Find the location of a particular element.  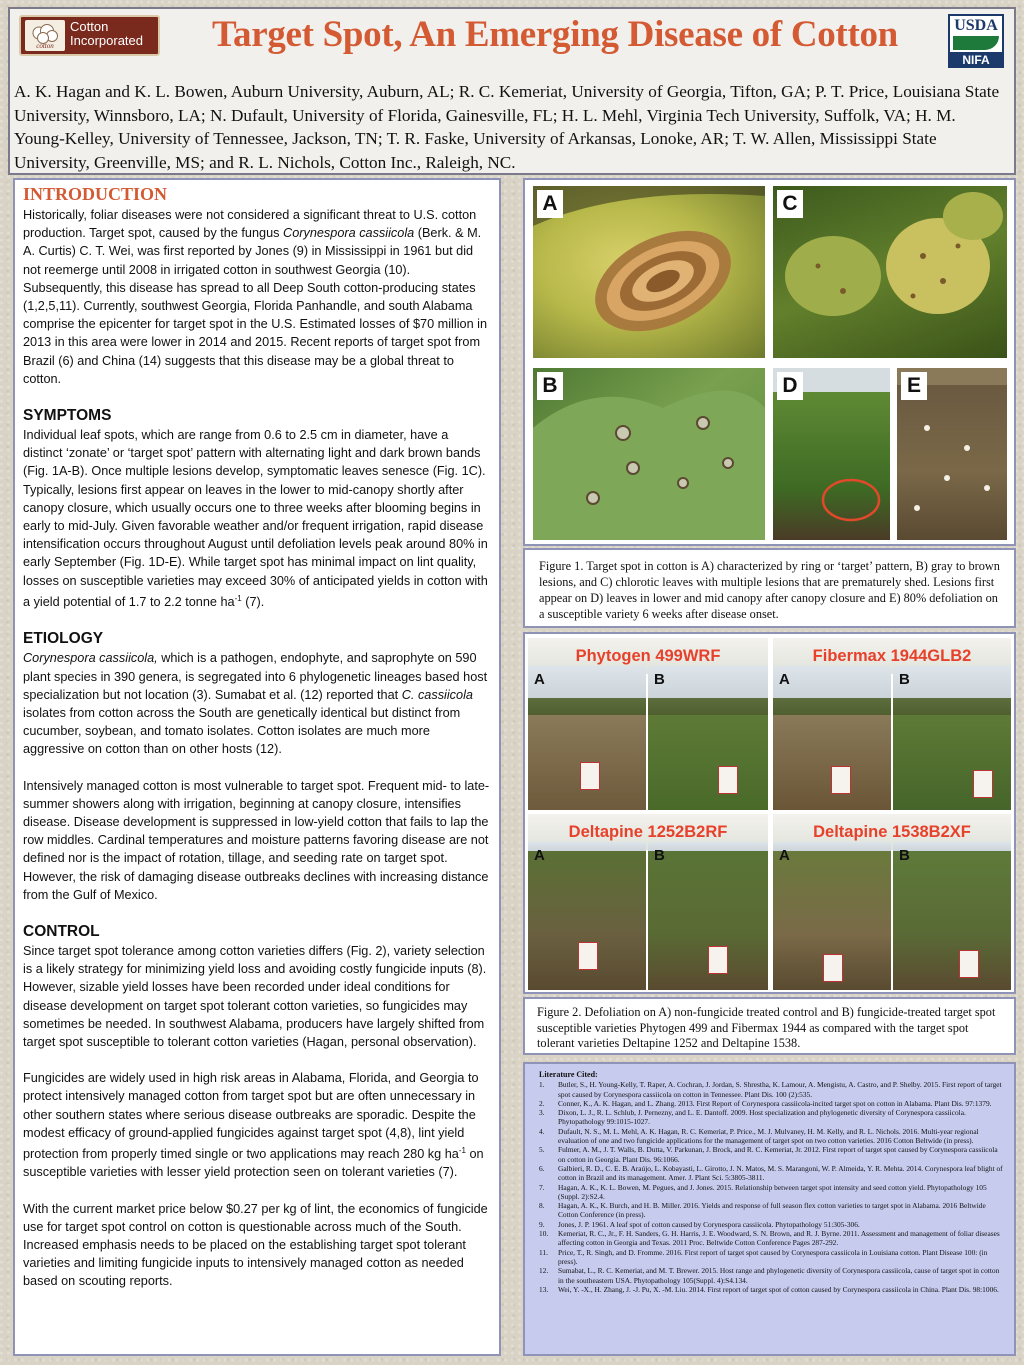

control-heading: CONTROL is located at coordinates (61, 931).